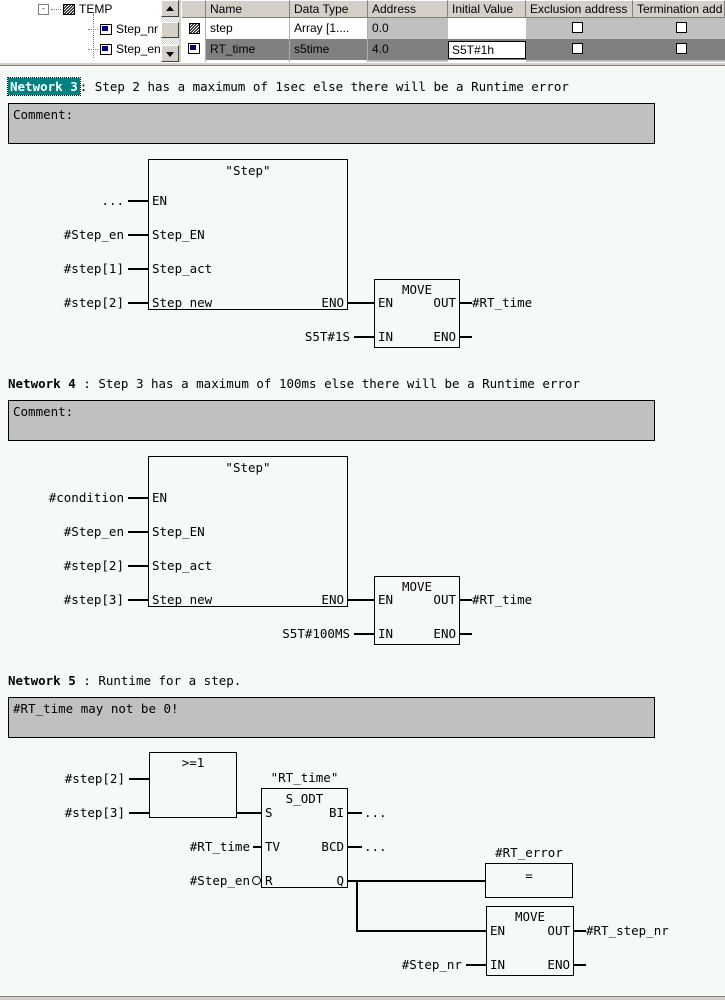  Describe the element at coordinates (318, 812) in the screenshot. I see `network-5-timer-pin-bi: BI` at that location.